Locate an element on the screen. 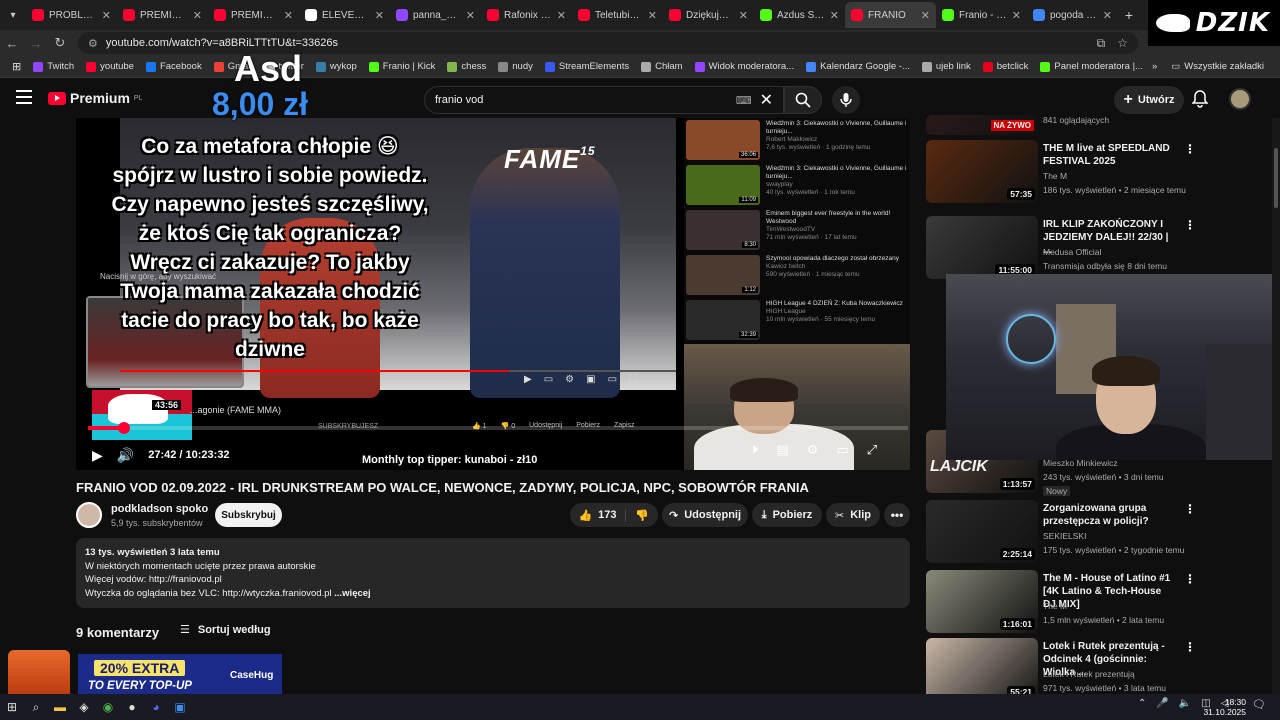 This screenshot has height=720, width=1280. more-actions-button: ••• is located at coordinates (897, 515).